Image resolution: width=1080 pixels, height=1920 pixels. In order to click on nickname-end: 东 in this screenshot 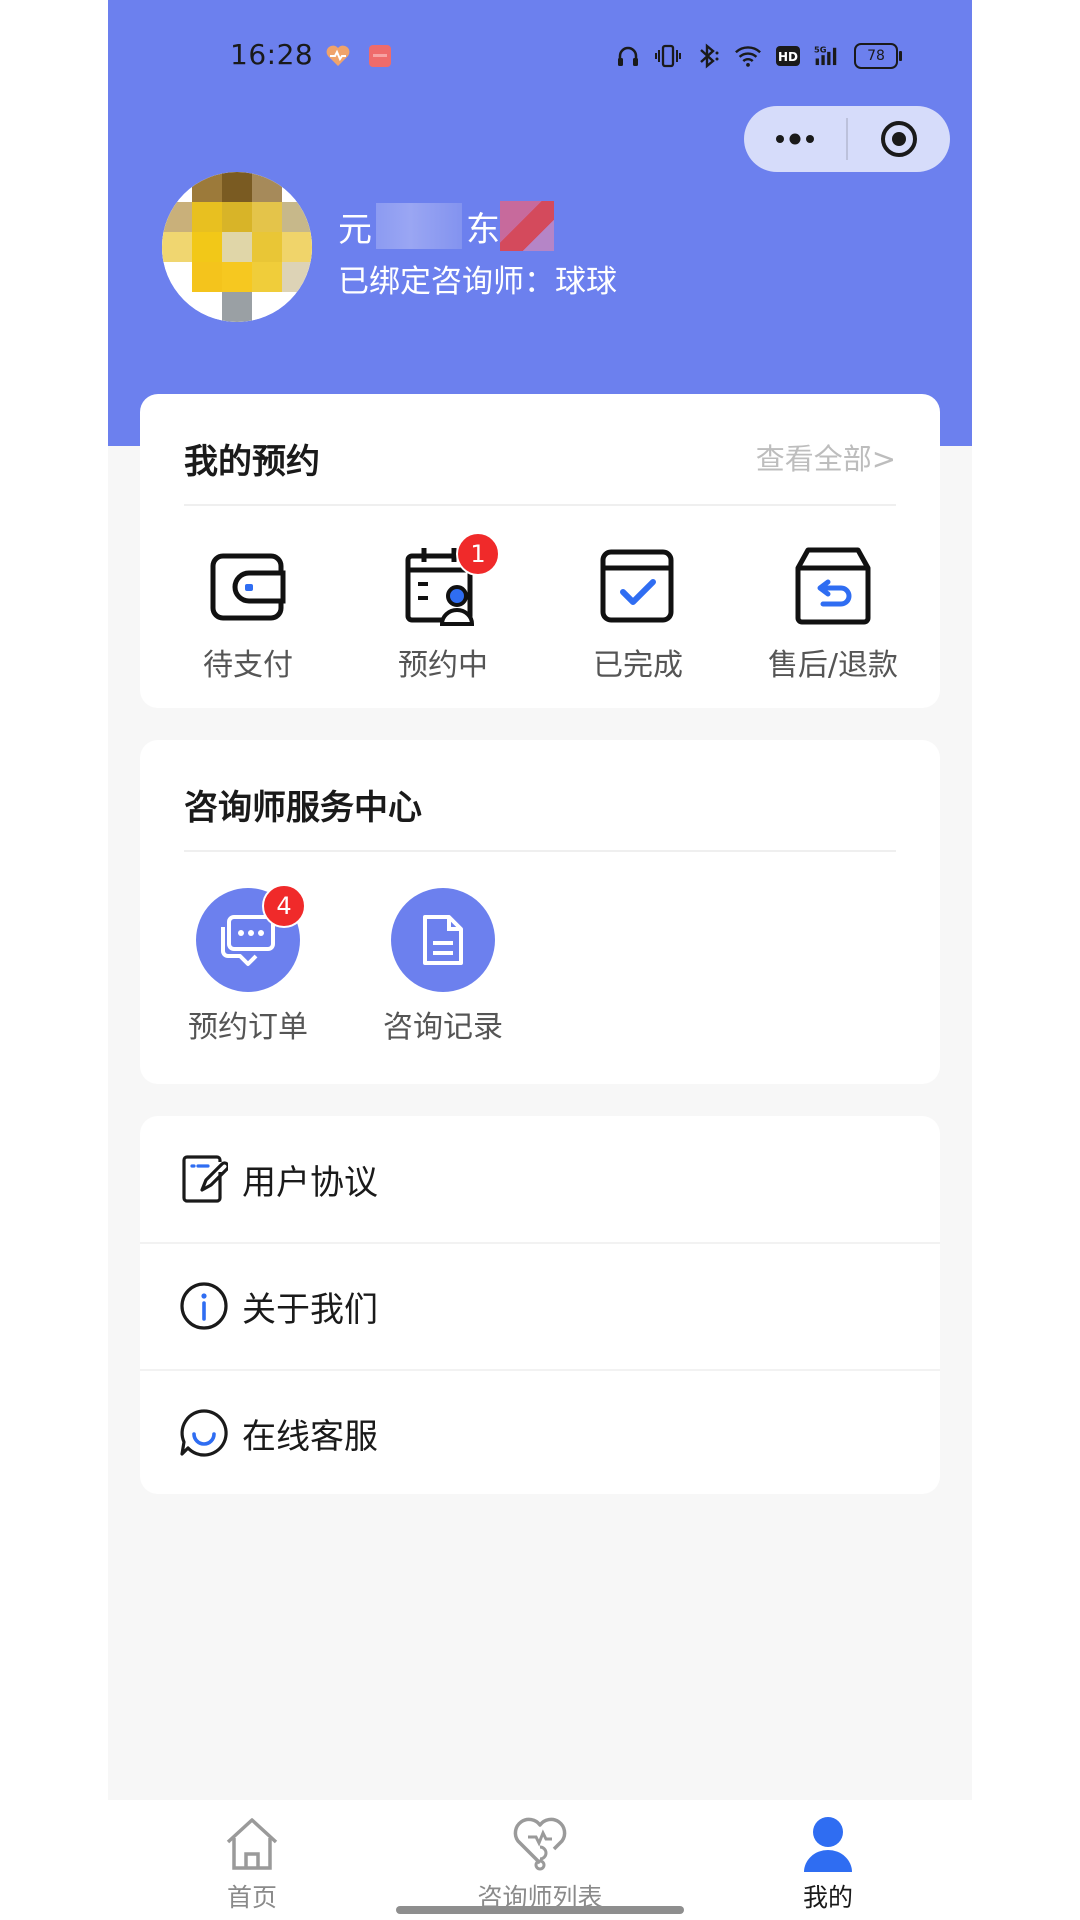, I will do `click(483, 229)`.